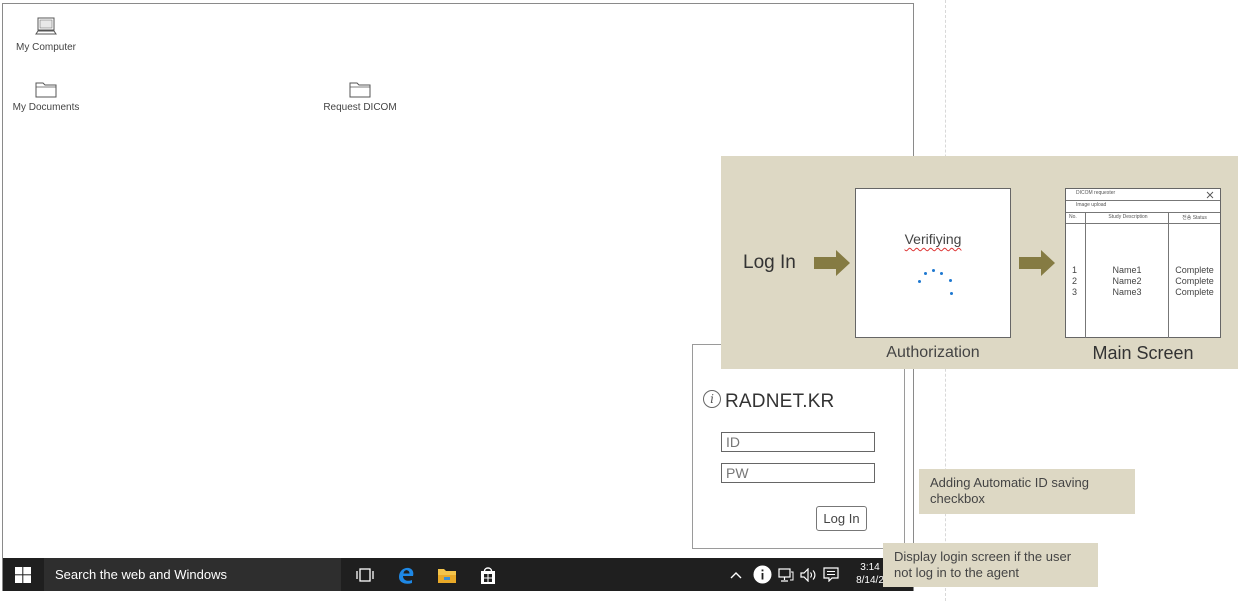 The image size is (1244, 601). Describe the element at coordinates (1127, 270) in the screenshot. I see `row-name: Name1` at that location.